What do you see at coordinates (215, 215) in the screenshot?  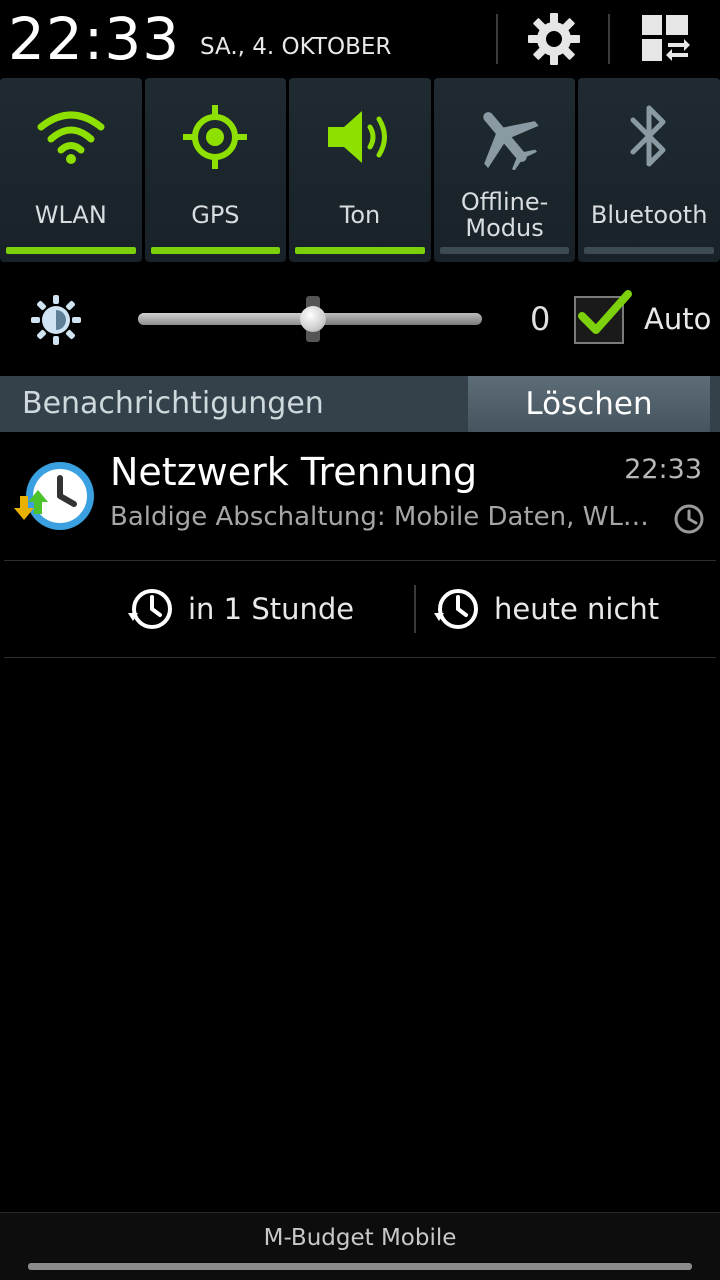 I see `toggle-label: GPS` at bounding box center [215, 215].